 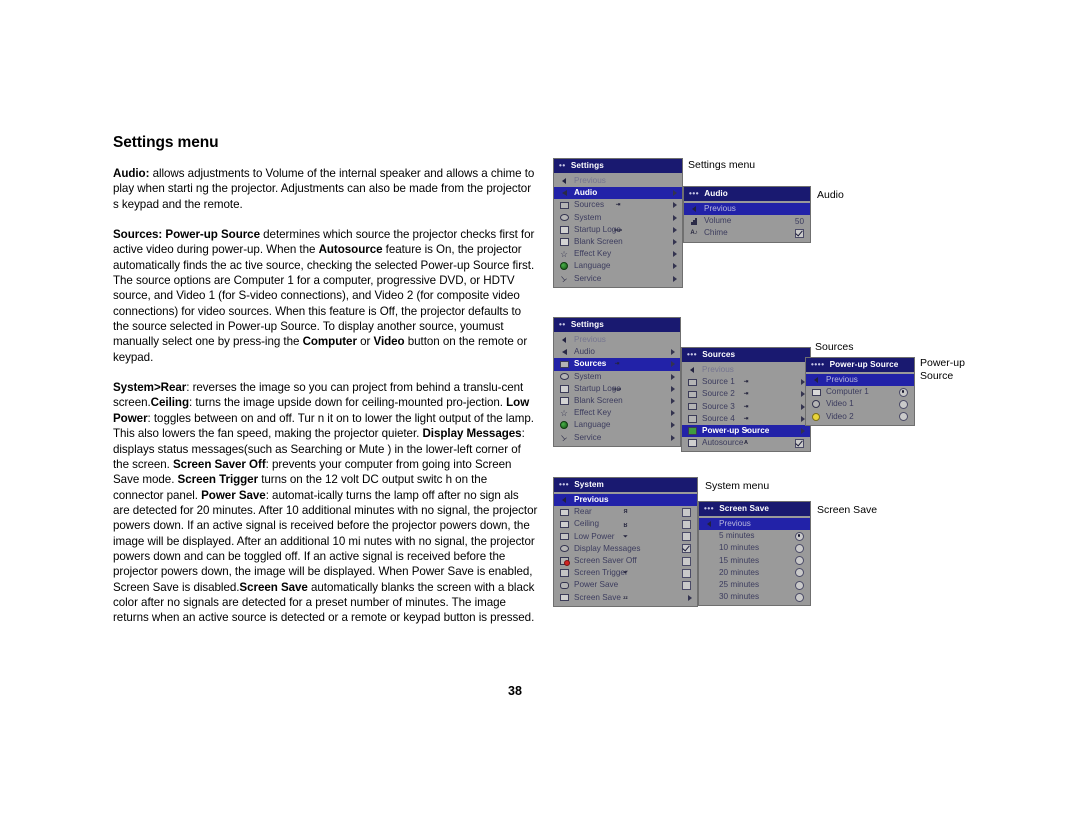 What do you see at coordinates (590, 230) in the screenshot?
I see `logo-icon: logo` at bounding box center [590, 230].